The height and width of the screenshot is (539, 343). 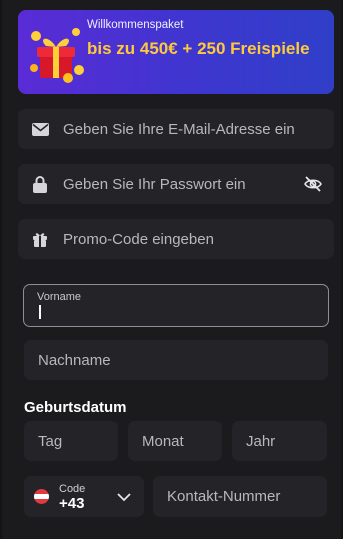 I want to click on promo-code-placeholder: Promo-Code eingeben, so click(x=138, y=239).